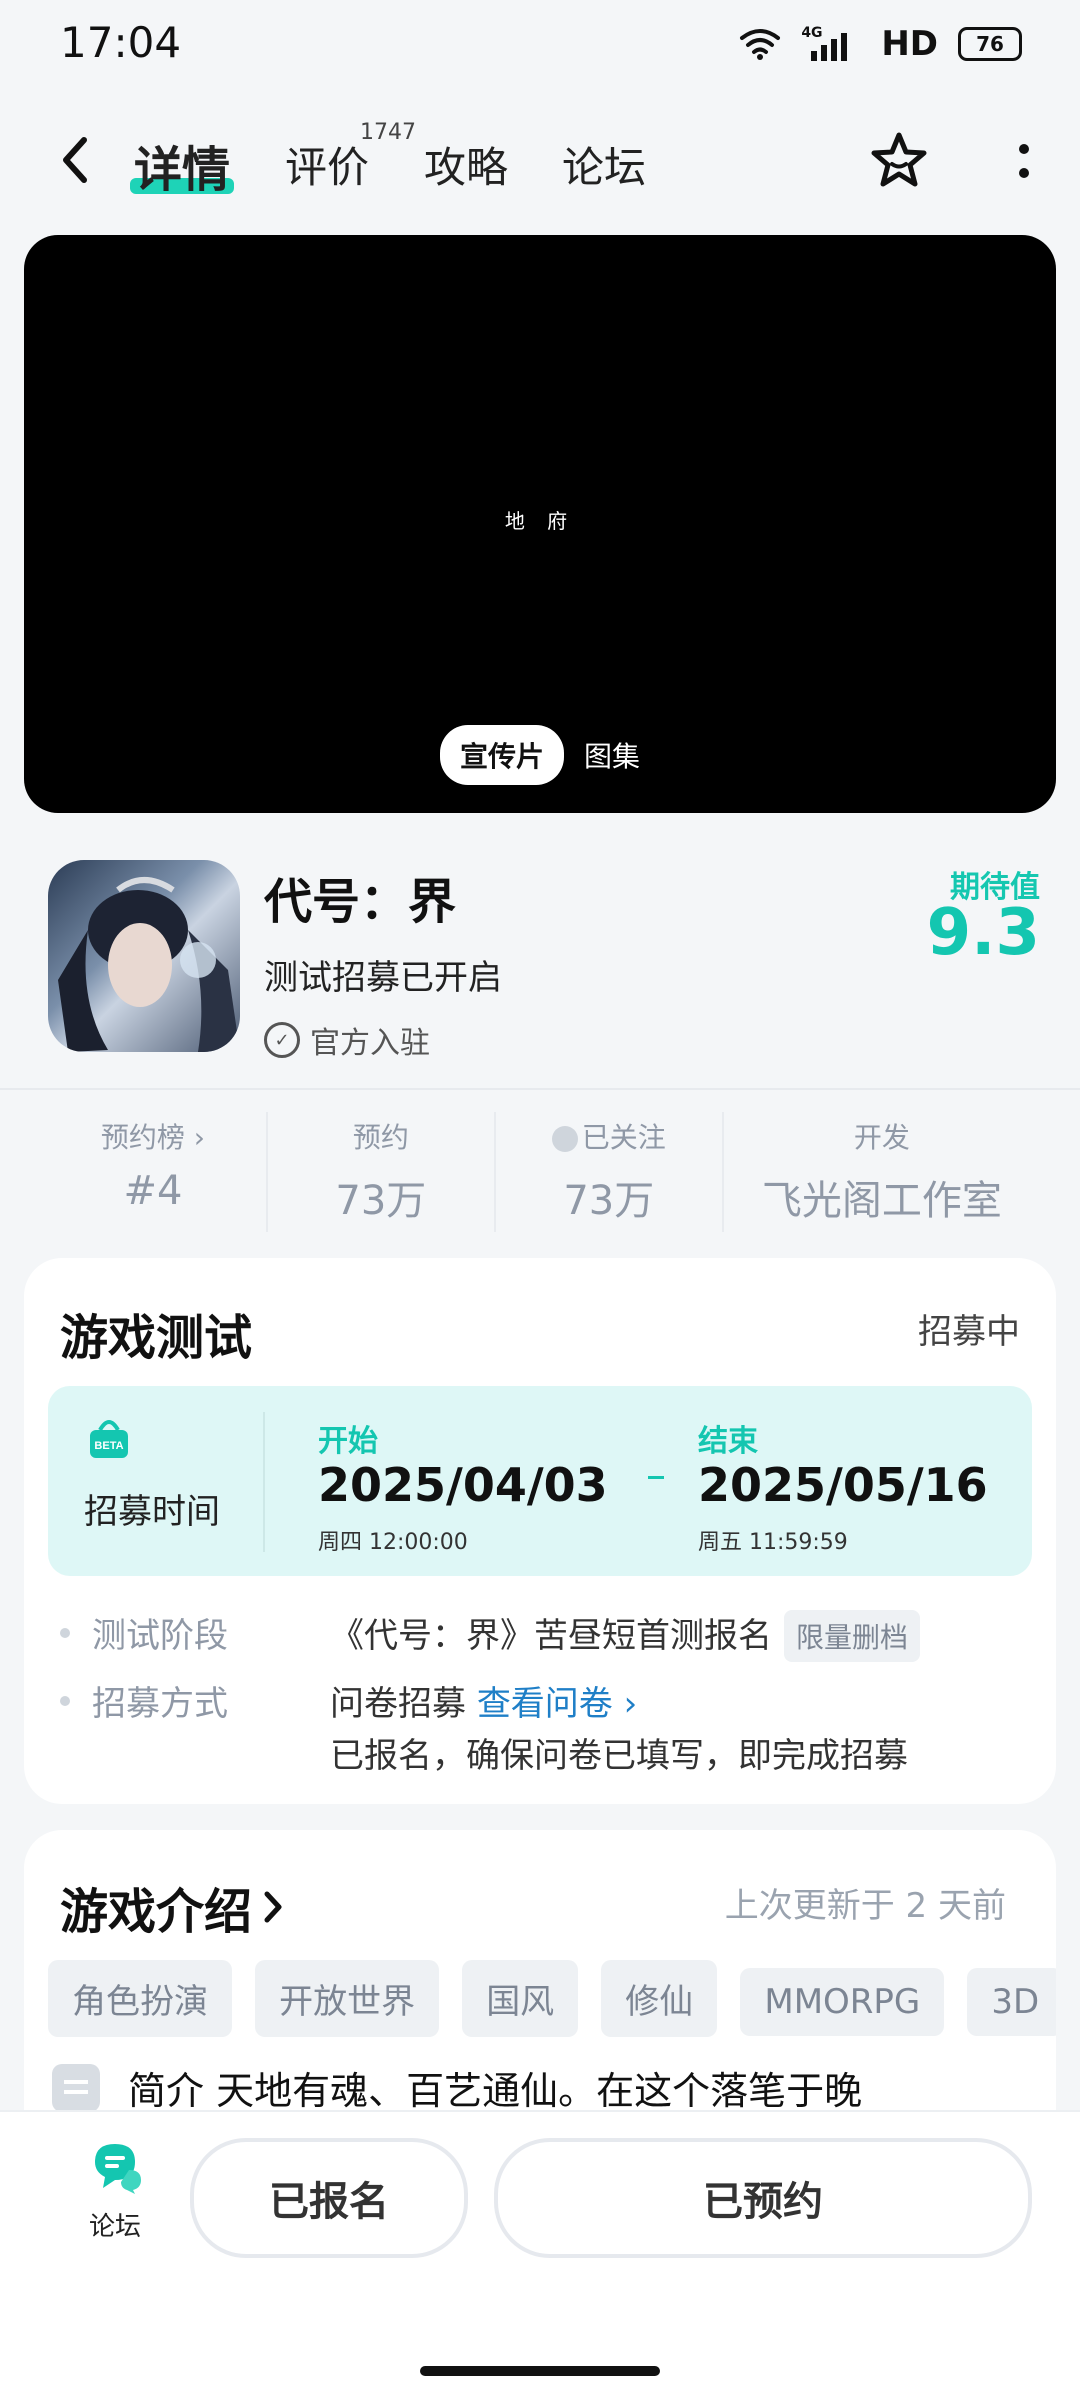 The image size is (1080, 2400). Describe the element at coordinates (1011, 2002) in the screenshot. I see `genre-tag: 3D` at that location.